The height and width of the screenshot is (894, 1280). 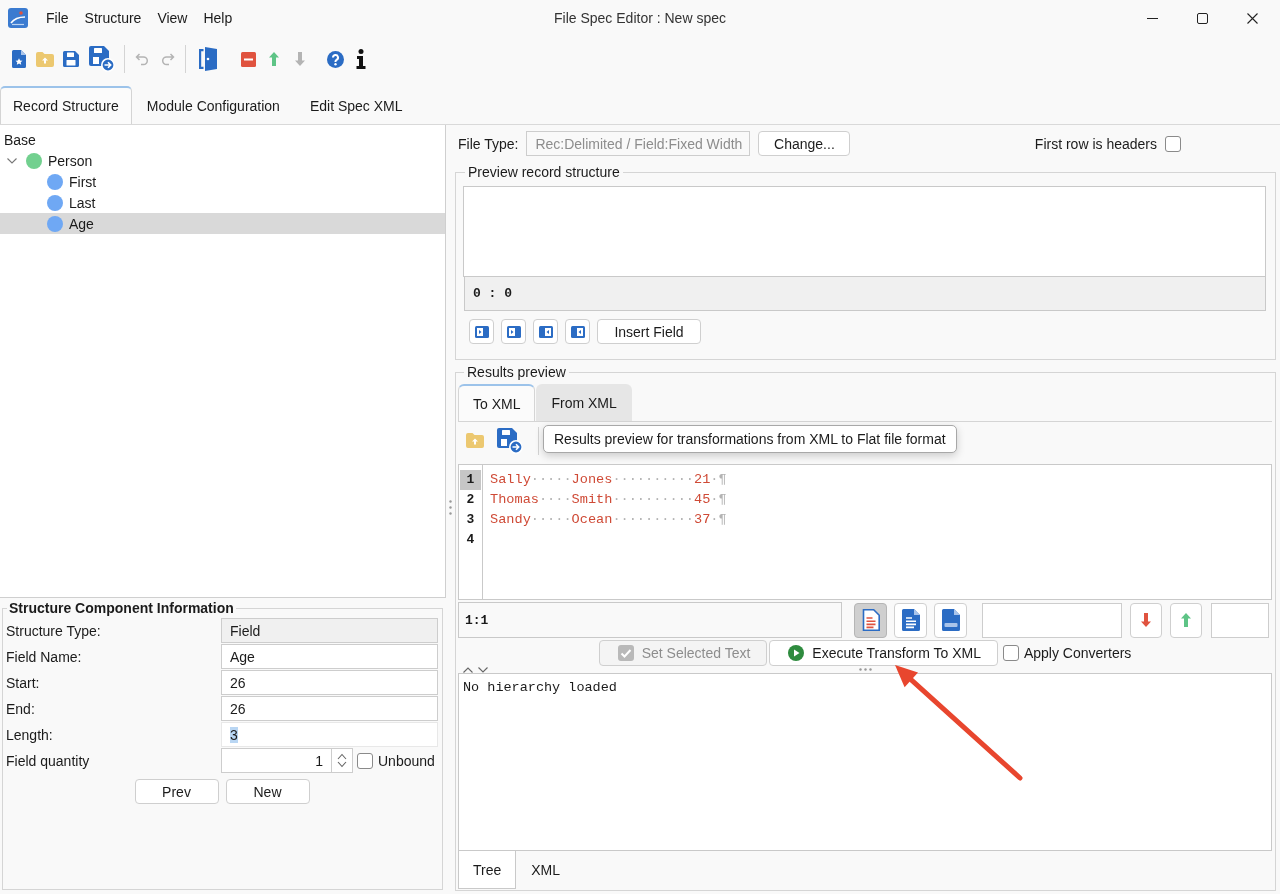 What do you see at coordinates (608, 520) in the screenshot?
I see `code-line: Sandy·····Ocean··········37·¶` at bounding box center [608, 520].